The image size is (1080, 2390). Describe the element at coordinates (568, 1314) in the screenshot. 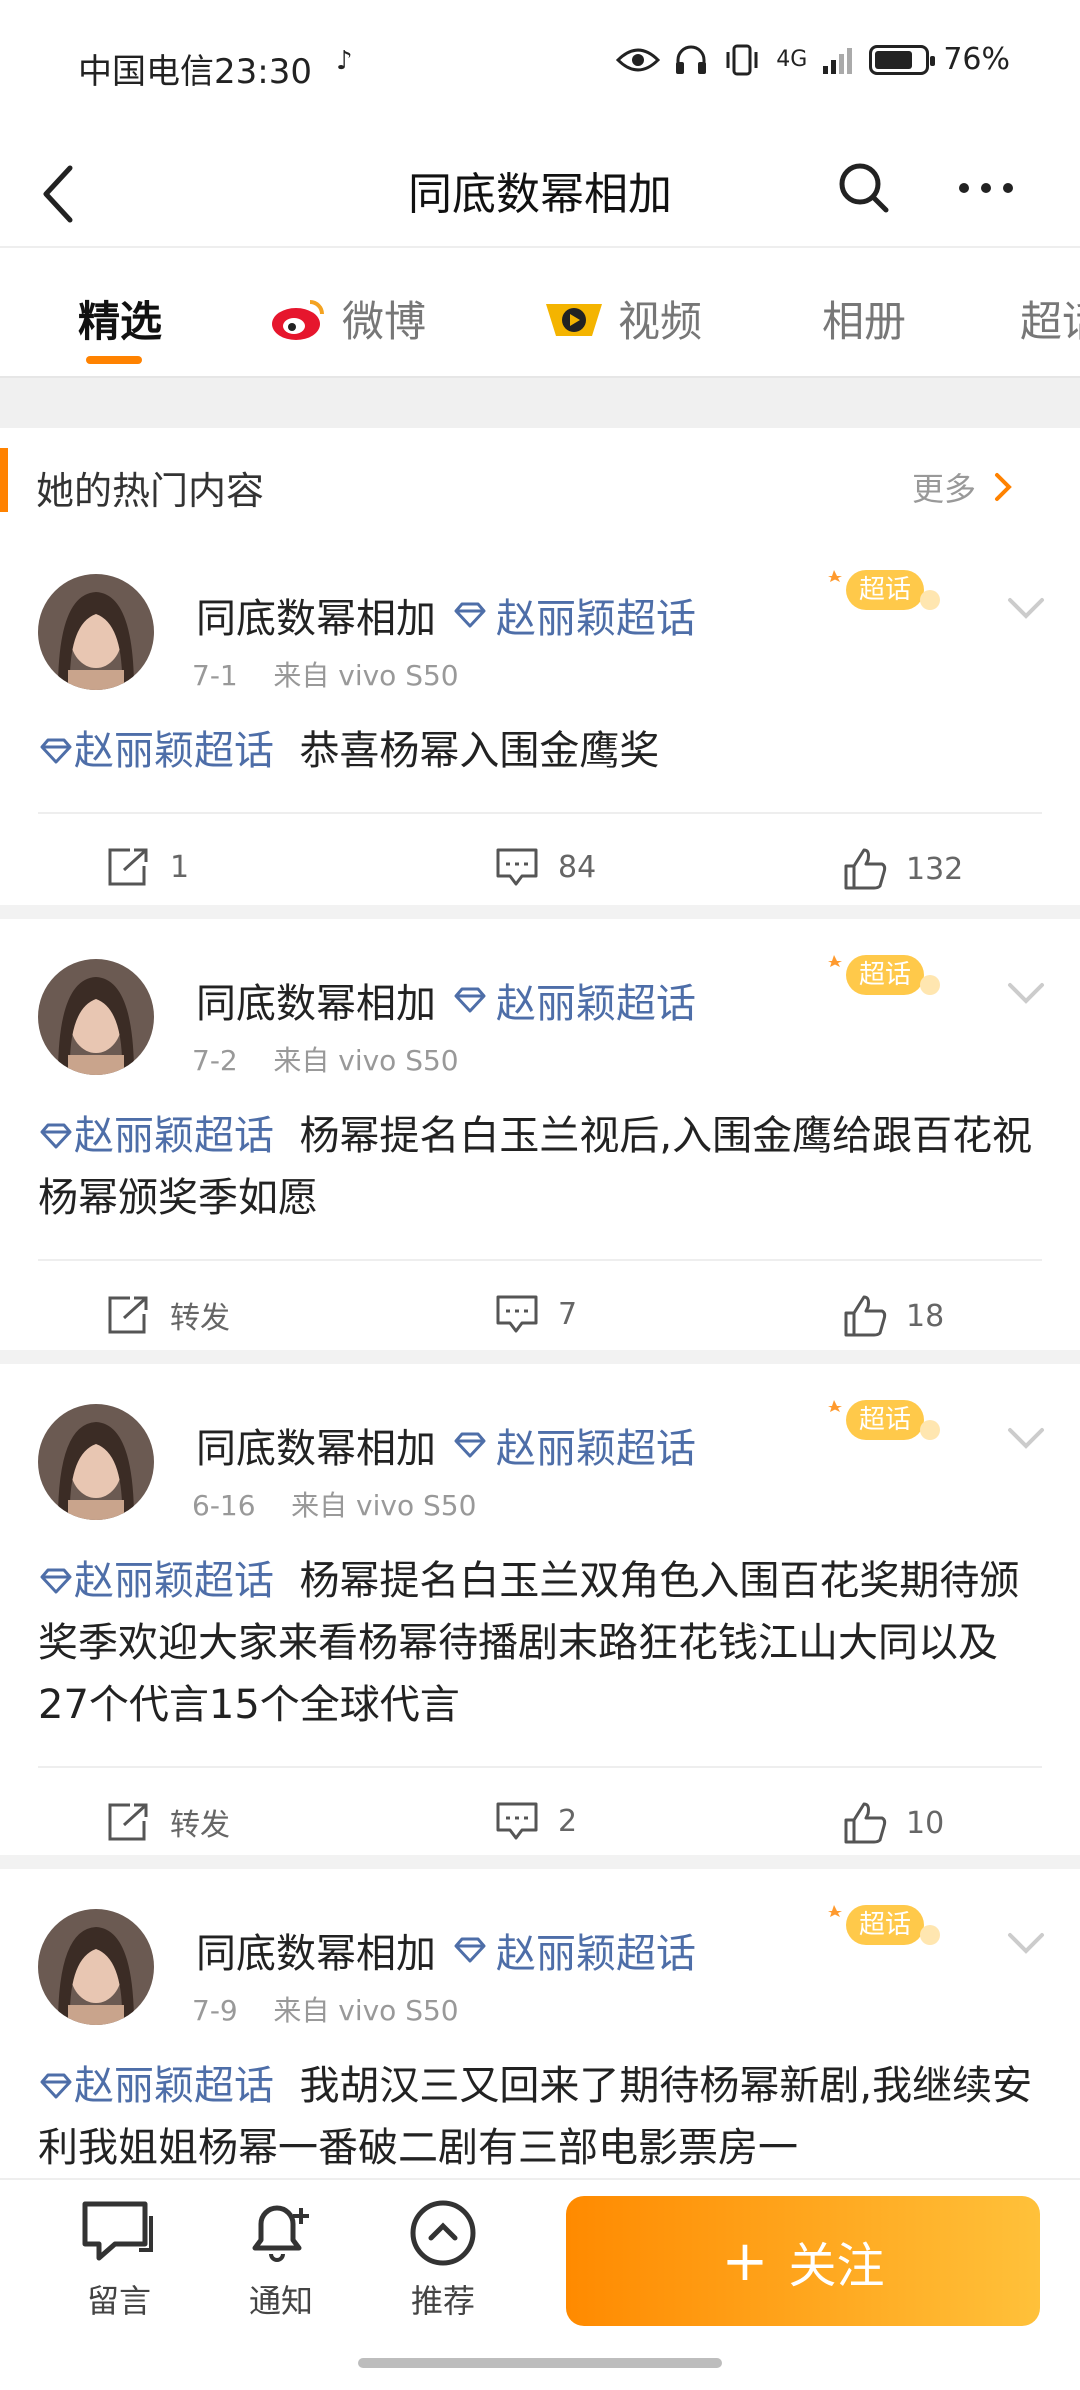

I see `comment-count: 7` at that location.